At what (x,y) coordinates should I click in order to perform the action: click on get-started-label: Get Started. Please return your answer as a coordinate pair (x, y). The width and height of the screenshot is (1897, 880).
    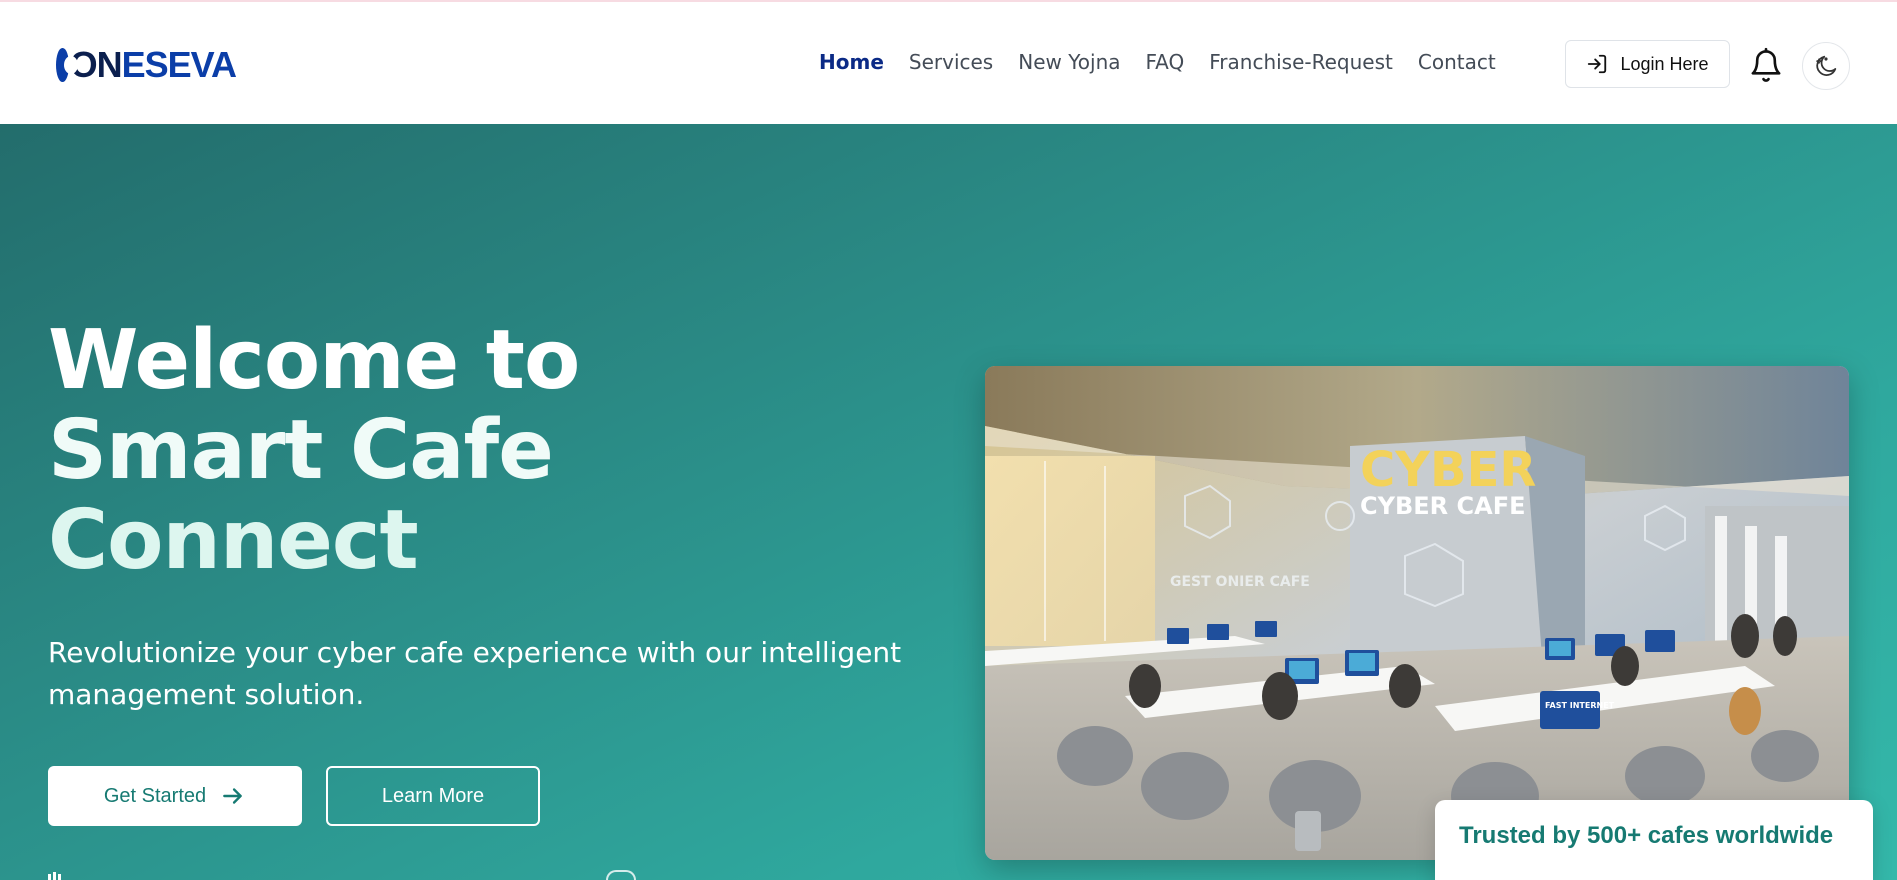
    Looking at the image, I should click on (155, 795).